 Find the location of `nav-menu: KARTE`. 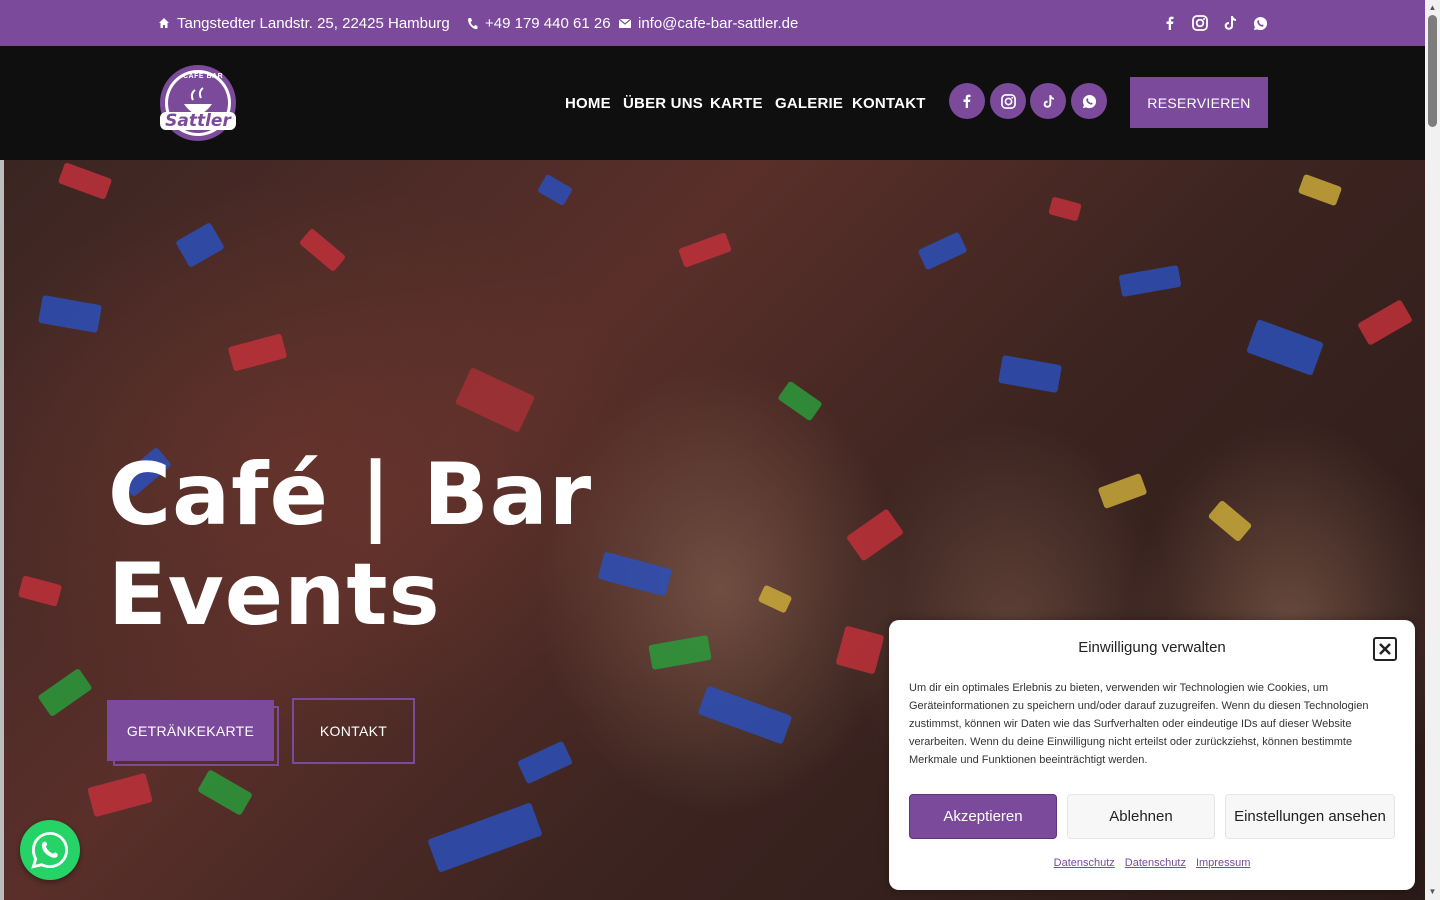

nav-menu: KARTE is located at coordinates (736, 103).